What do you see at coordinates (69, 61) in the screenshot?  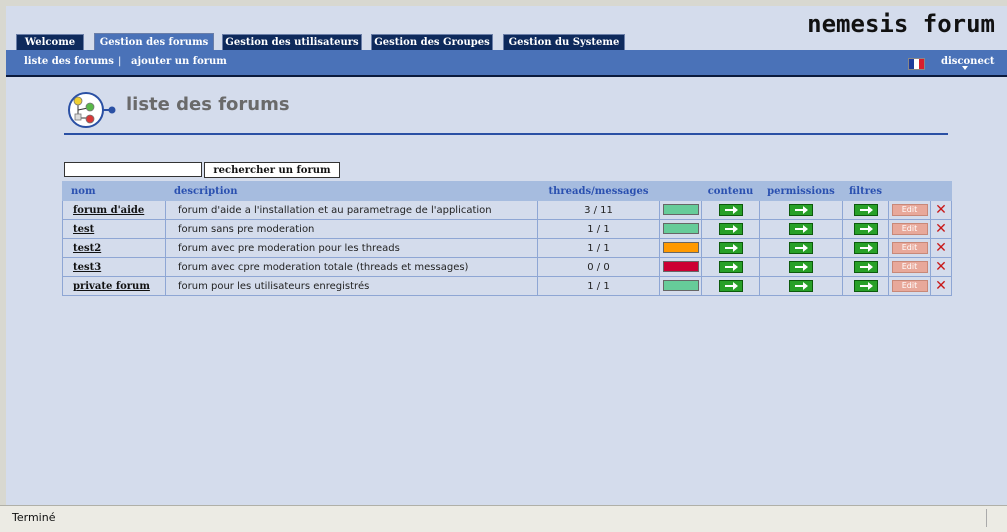 I see `subnav-liste-forums: liste des forums` at bounding box center [69, 61].